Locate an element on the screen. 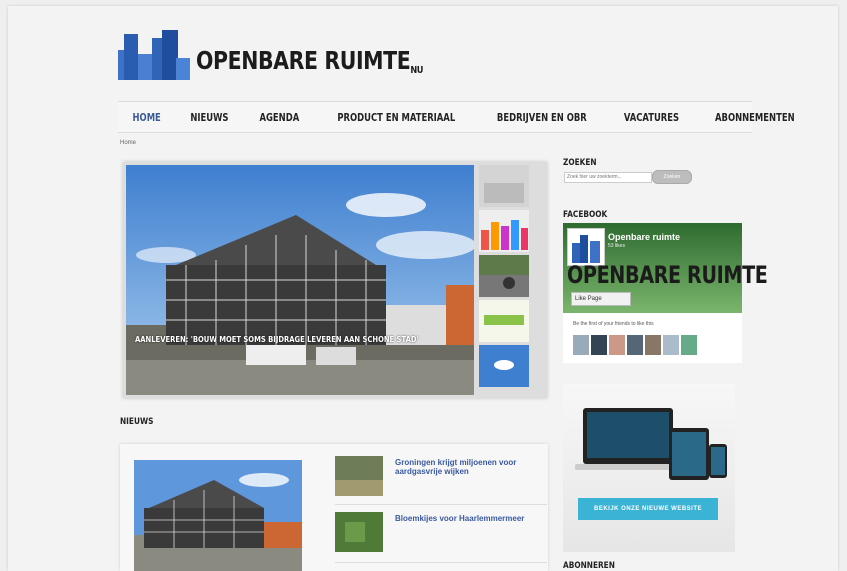 The width and height of the screenshot is (847, 571). facebook-page-name: Openbare ruimte is located at coordinates (644, 237).